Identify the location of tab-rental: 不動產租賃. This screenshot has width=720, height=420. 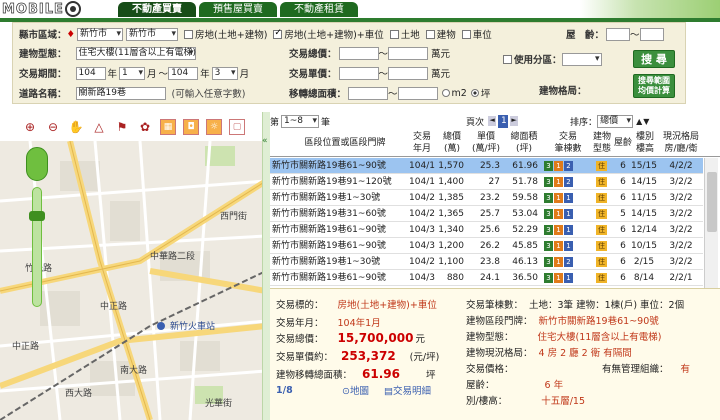
(319, 9).